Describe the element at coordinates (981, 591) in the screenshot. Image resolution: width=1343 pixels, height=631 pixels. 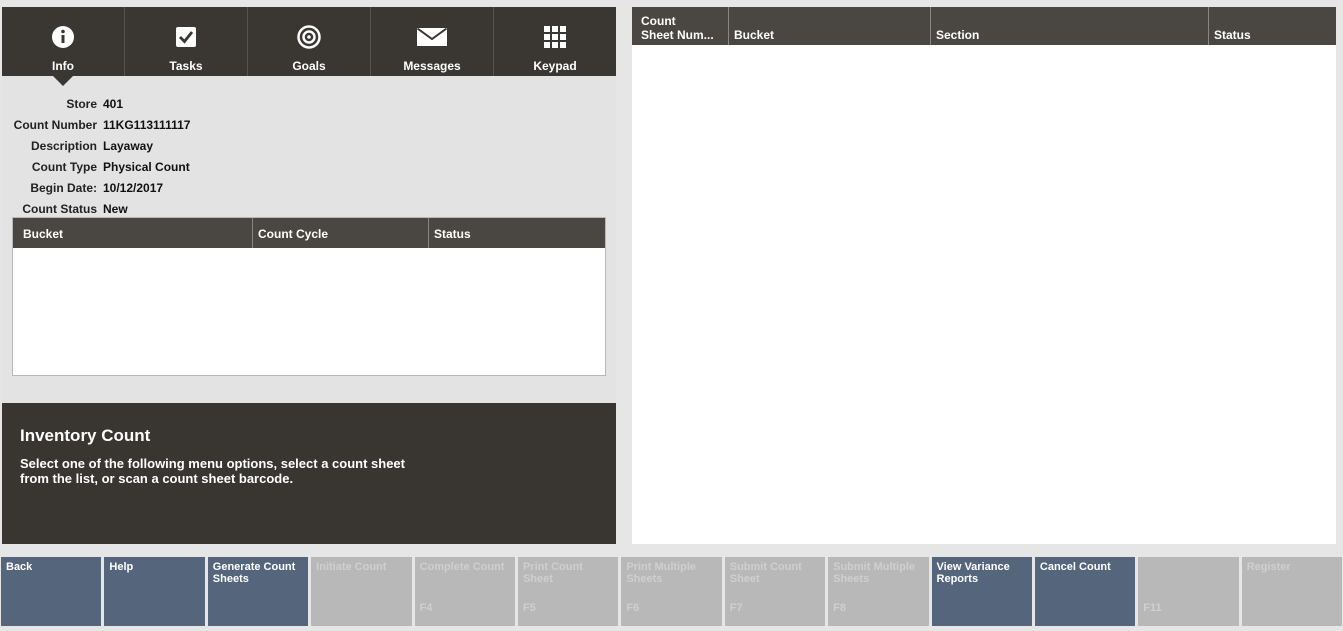
I see `view-variance-reports-button: View Variance Reports` at that location.